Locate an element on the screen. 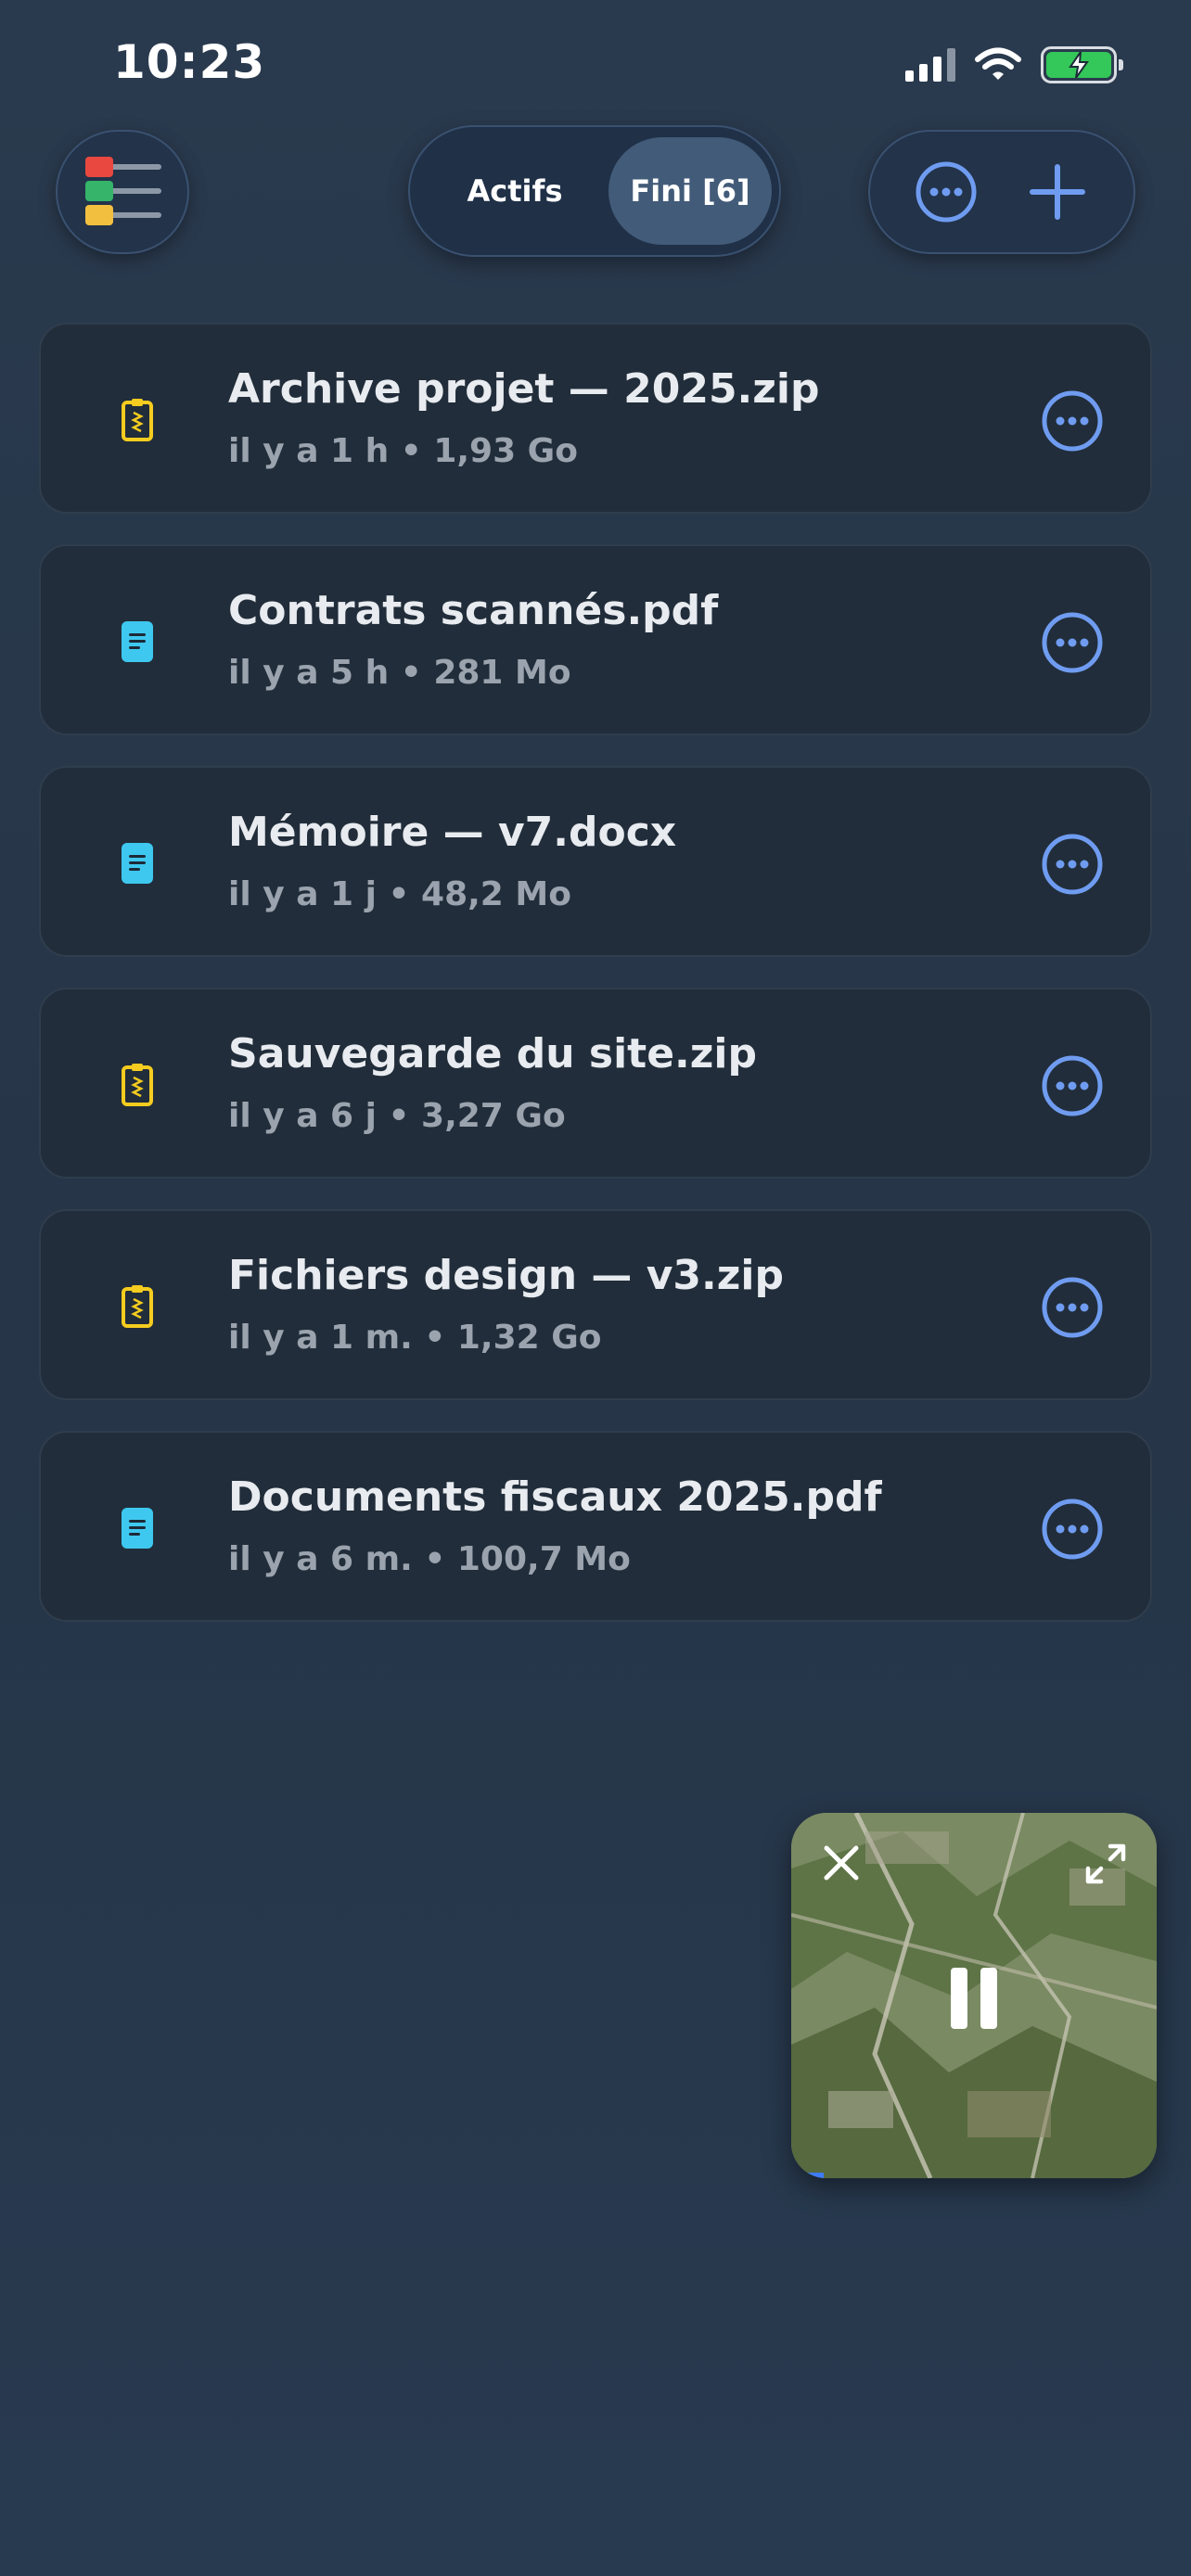 This screenshot has width=1191, height=2576. list-item: Contrats scannés.pdf il y a 5 h • 281 Mo is located at coordinates (595, 639).